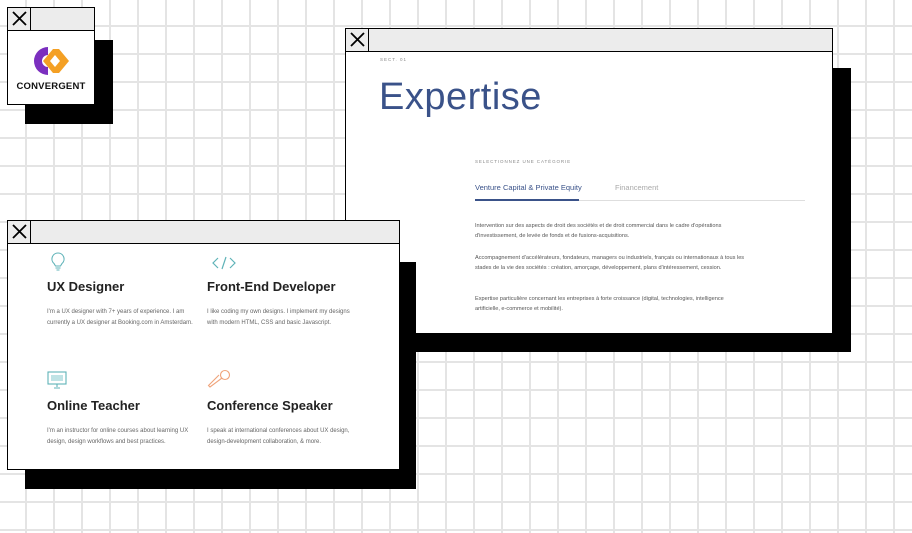  I want to click on section-label: SECT. 01, so click(394, 59).